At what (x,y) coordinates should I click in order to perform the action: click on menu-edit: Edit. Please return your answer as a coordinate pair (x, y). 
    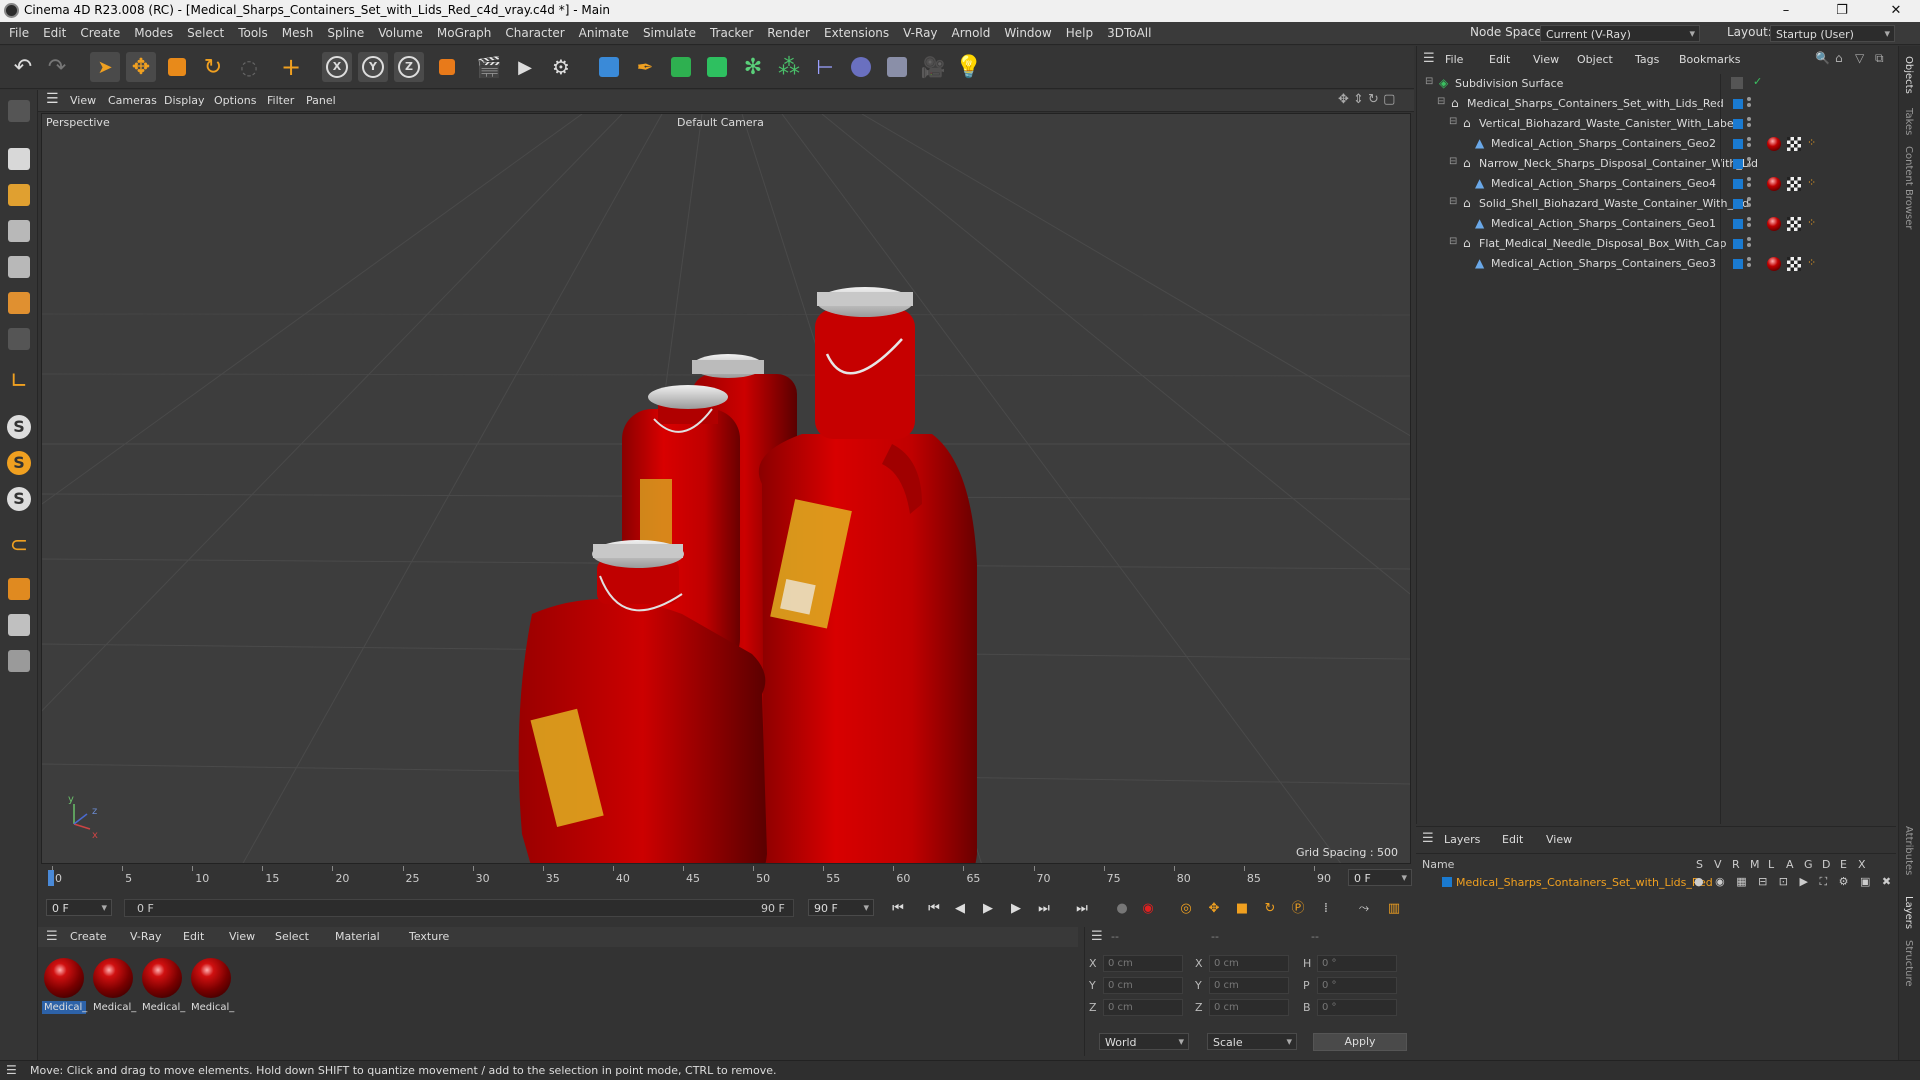
    Looking at the image, I should click on (54, 33).